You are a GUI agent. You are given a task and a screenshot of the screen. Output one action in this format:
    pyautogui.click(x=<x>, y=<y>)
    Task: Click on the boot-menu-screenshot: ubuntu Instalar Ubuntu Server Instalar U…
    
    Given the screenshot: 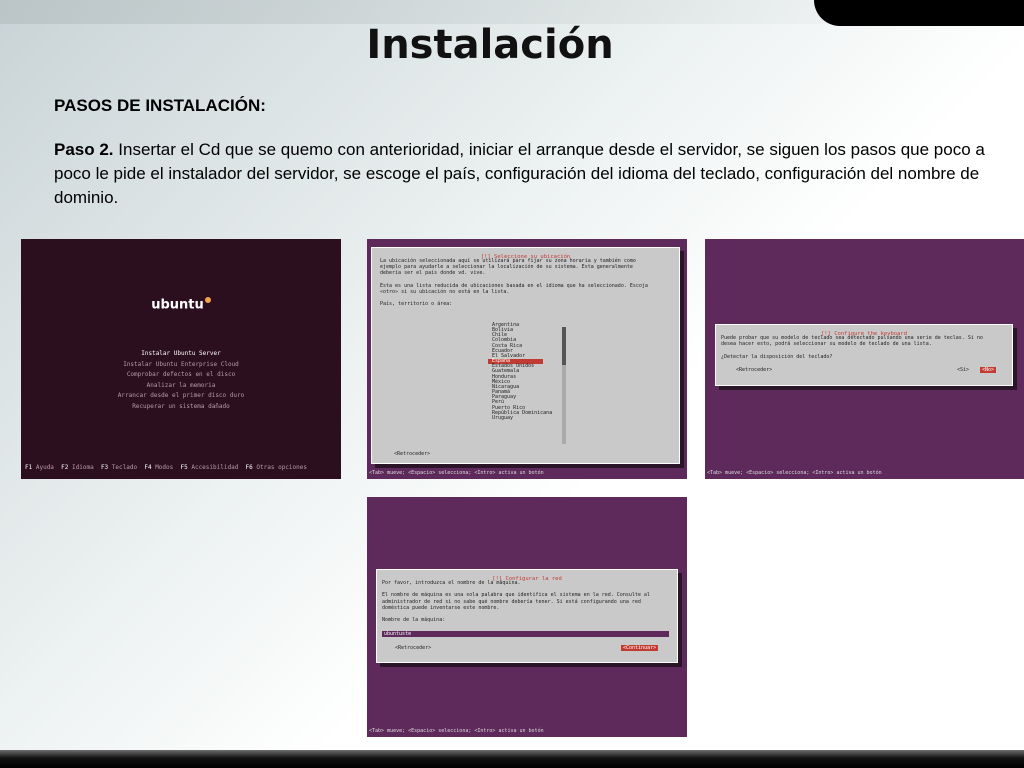 What is the action you would take?
    pyautogui.click(x=181, y=359)
    